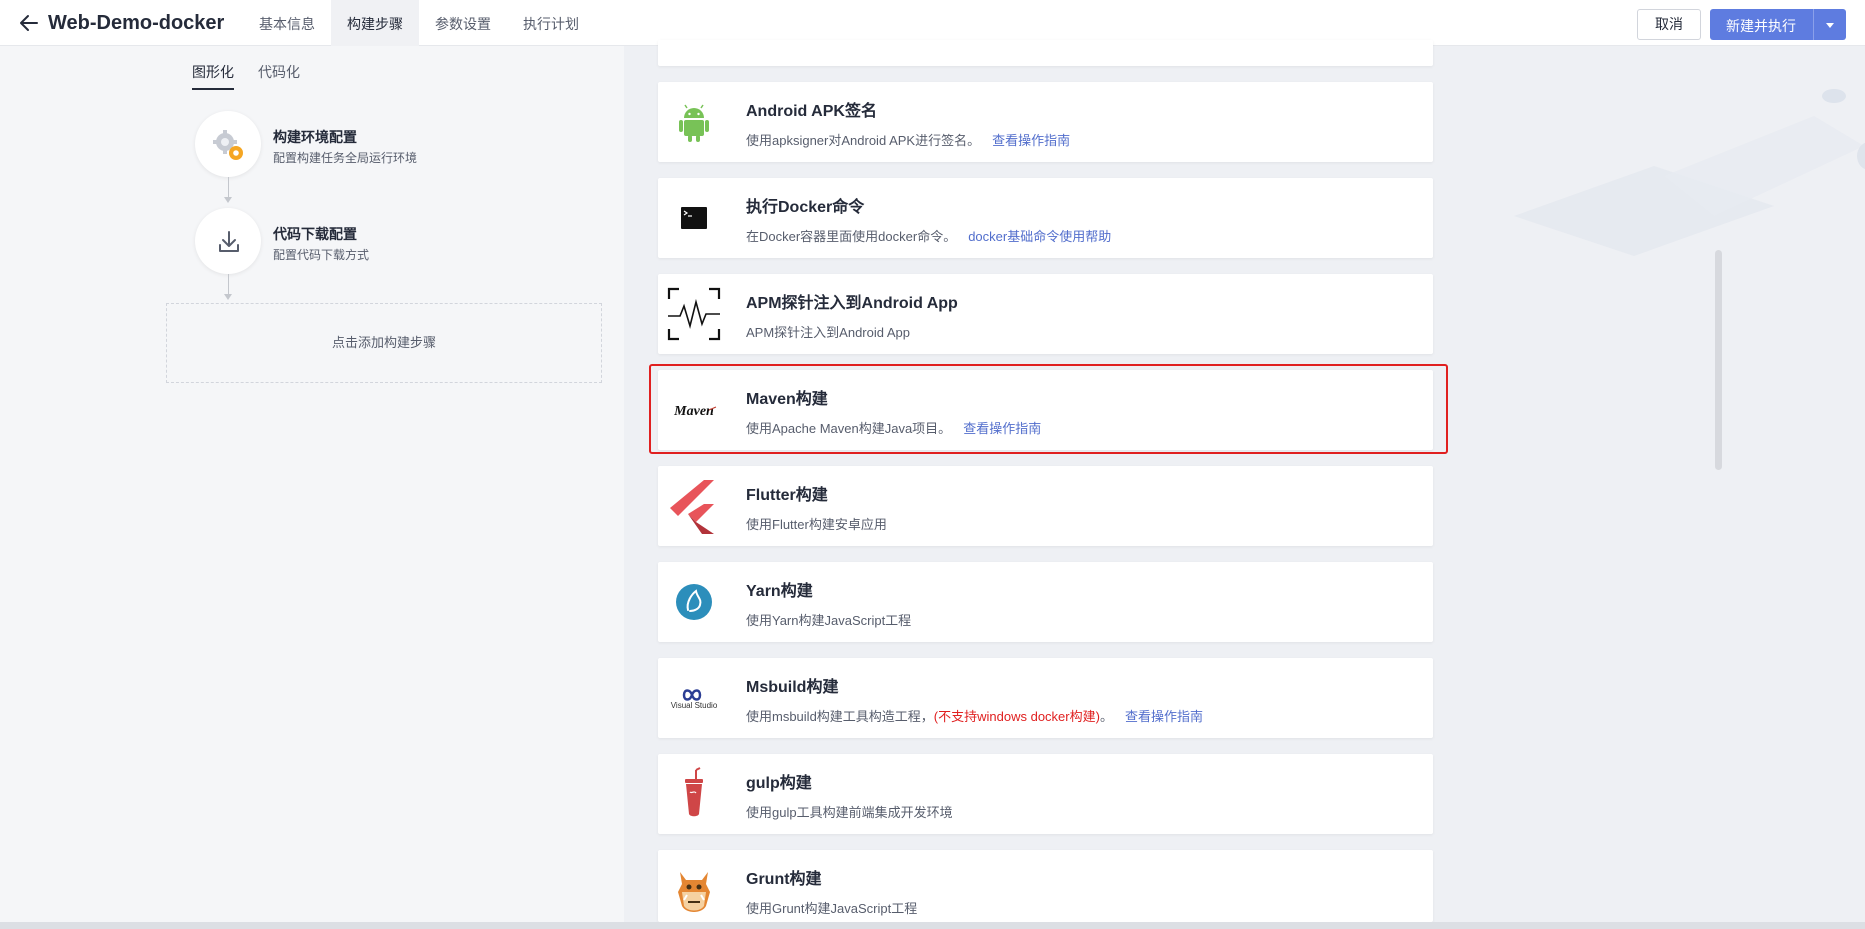 The height and width of the screenshot is (929, 1865). I want to click on maven-icon: Maven, so click(694, 410).